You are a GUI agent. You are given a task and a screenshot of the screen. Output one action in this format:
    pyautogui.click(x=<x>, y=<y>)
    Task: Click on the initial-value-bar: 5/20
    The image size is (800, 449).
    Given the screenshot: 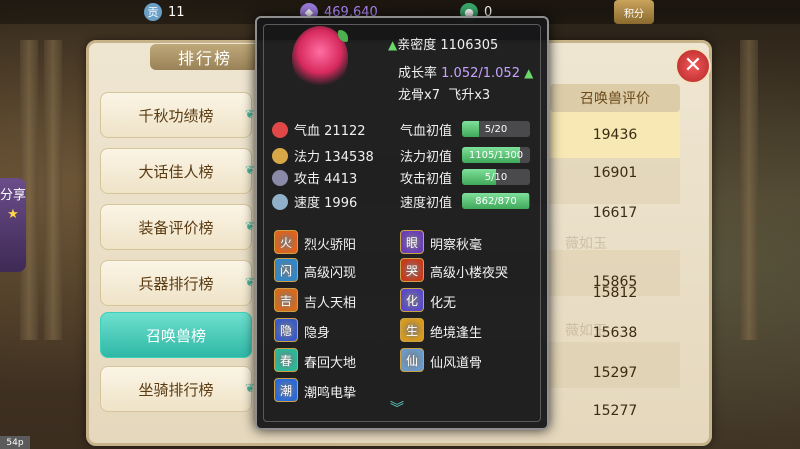 What is the action you would take?
    pyautogui.click(x=496, y=129)
    